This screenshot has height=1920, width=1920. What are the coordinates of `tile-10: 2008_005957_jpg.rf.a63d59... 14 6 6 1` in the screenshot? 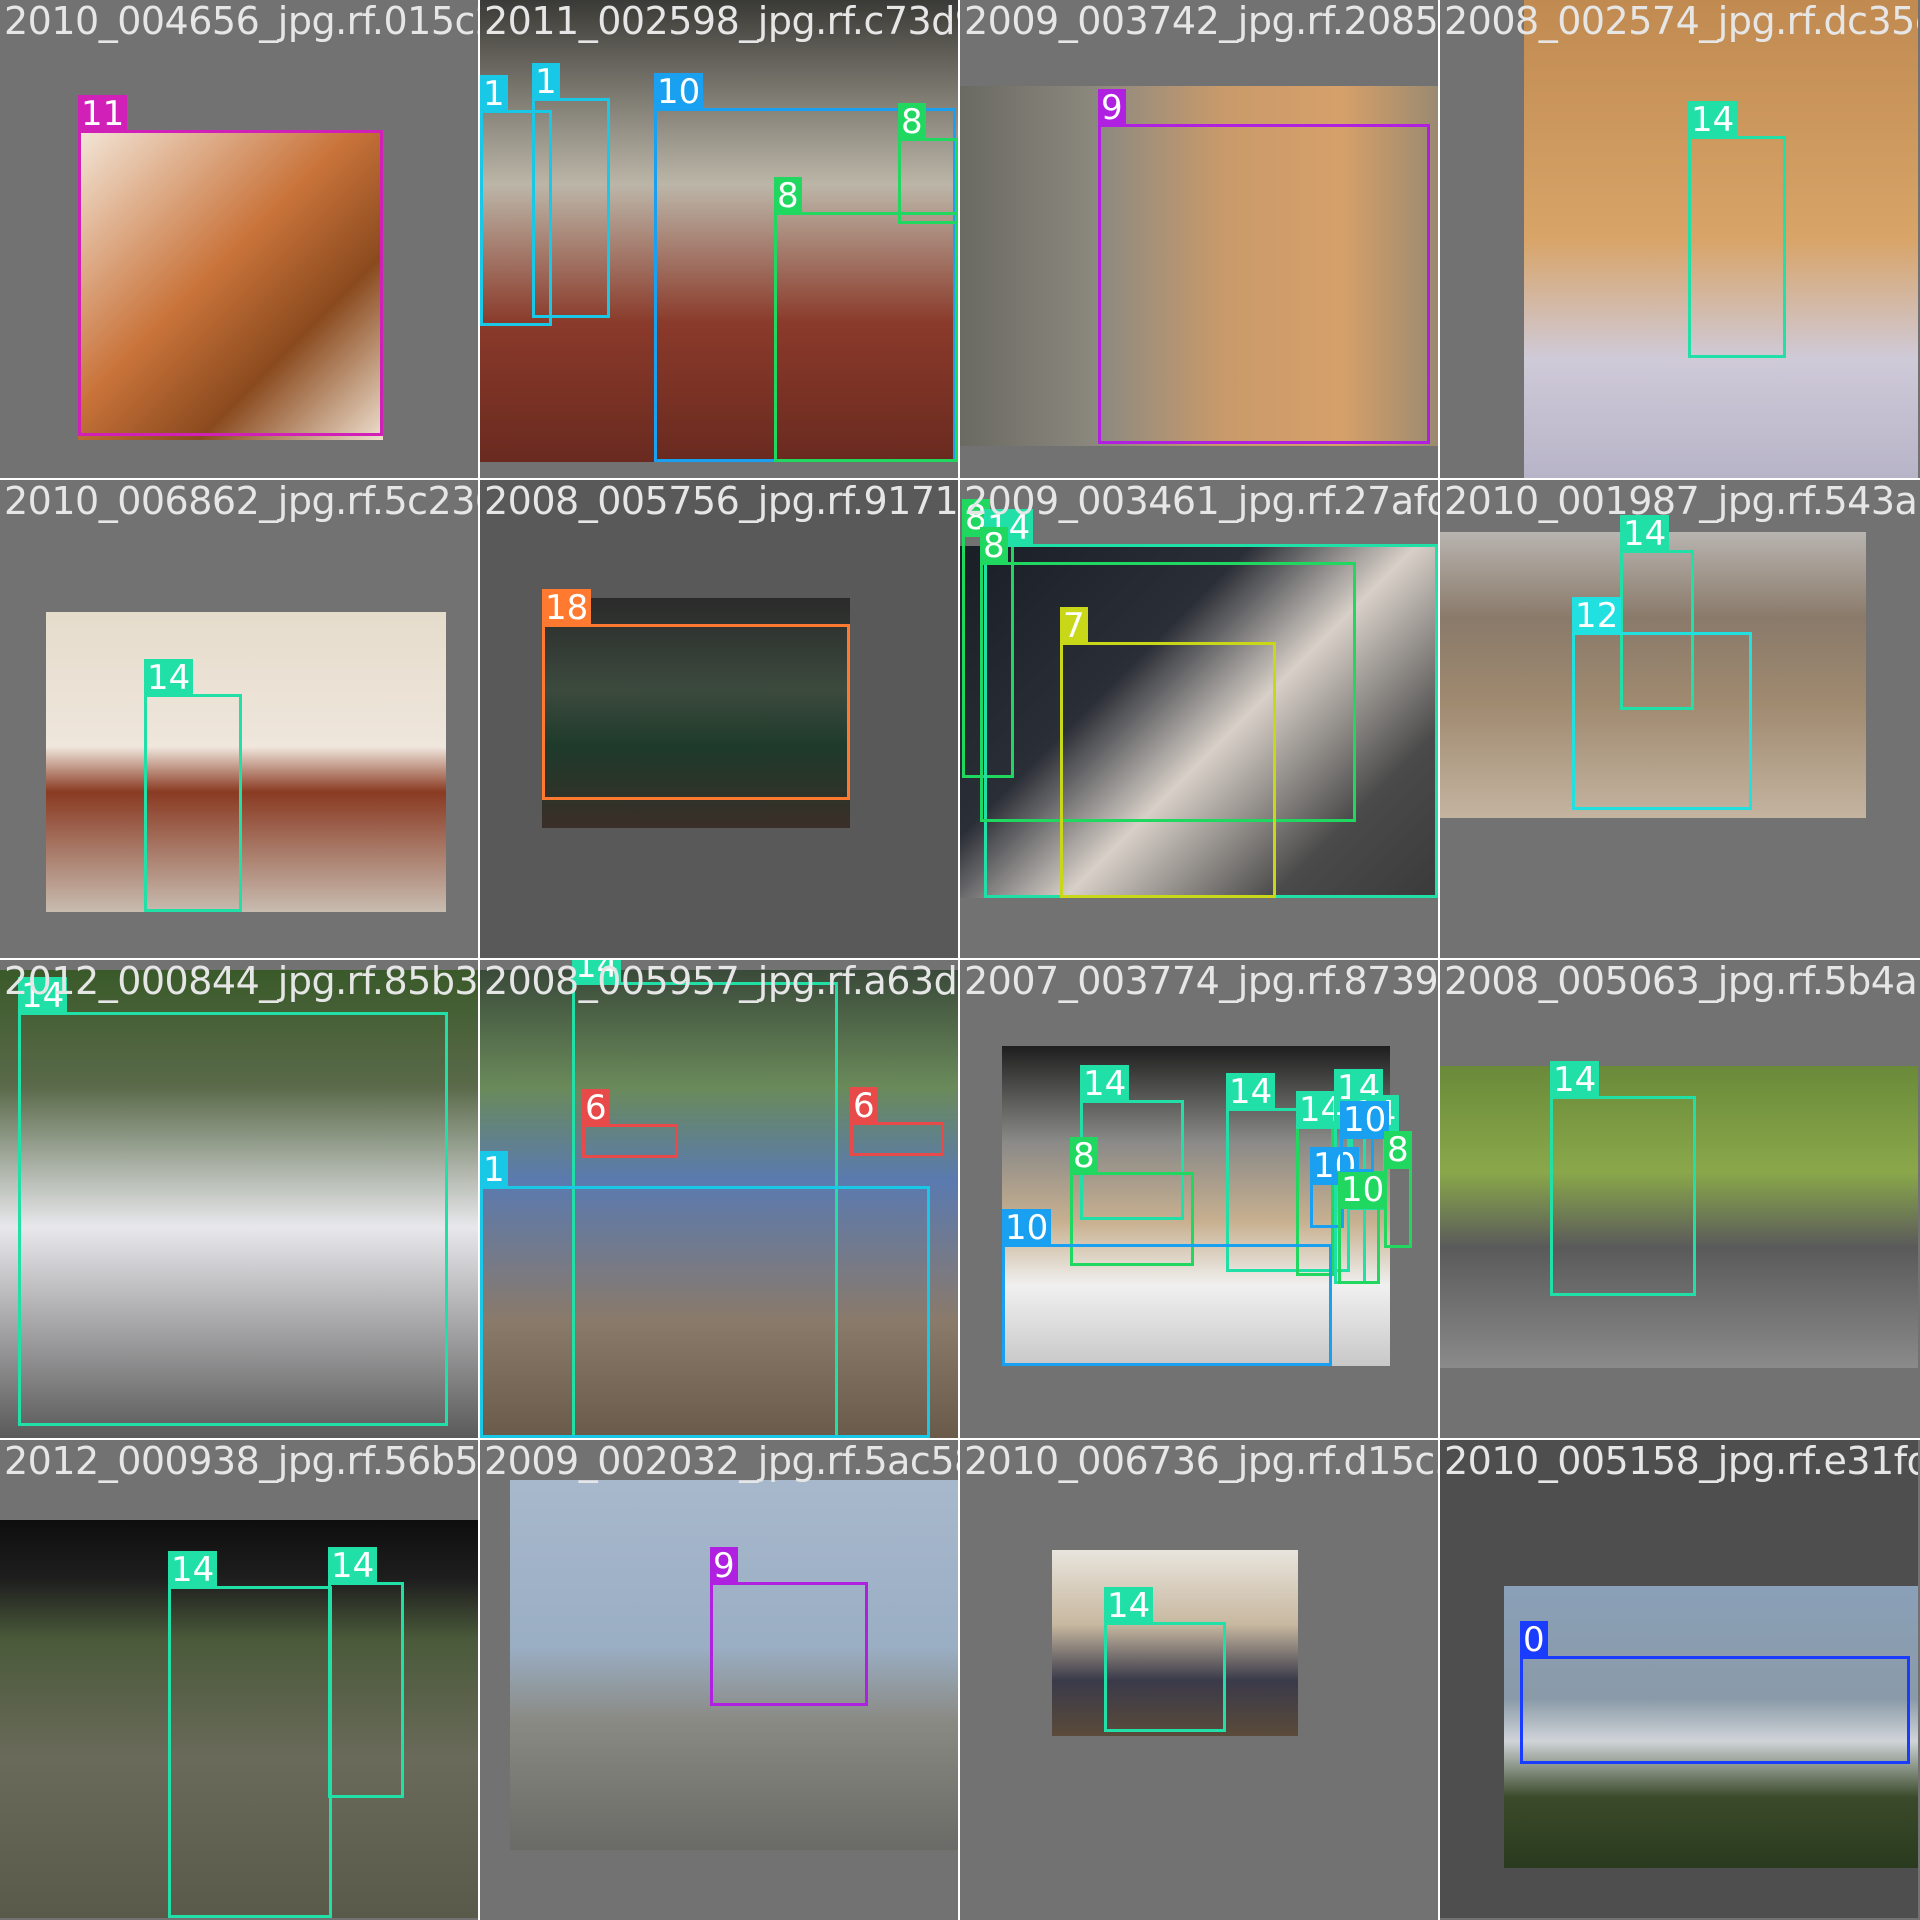 It's located at (719, 1199).